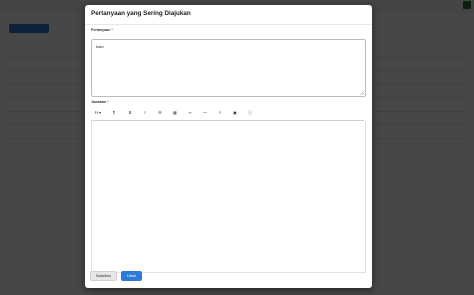  What do you see at coordinates (235, 112) in the screenshot?
I see `image-icon: ▣` at bounding box center [235, 112].